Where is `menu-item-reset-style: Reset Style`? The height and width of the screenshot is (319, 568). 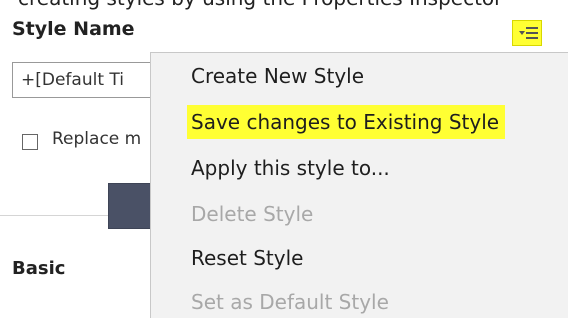
menu-item-reset-style: Reset Style is located at coordinates (250, 258).